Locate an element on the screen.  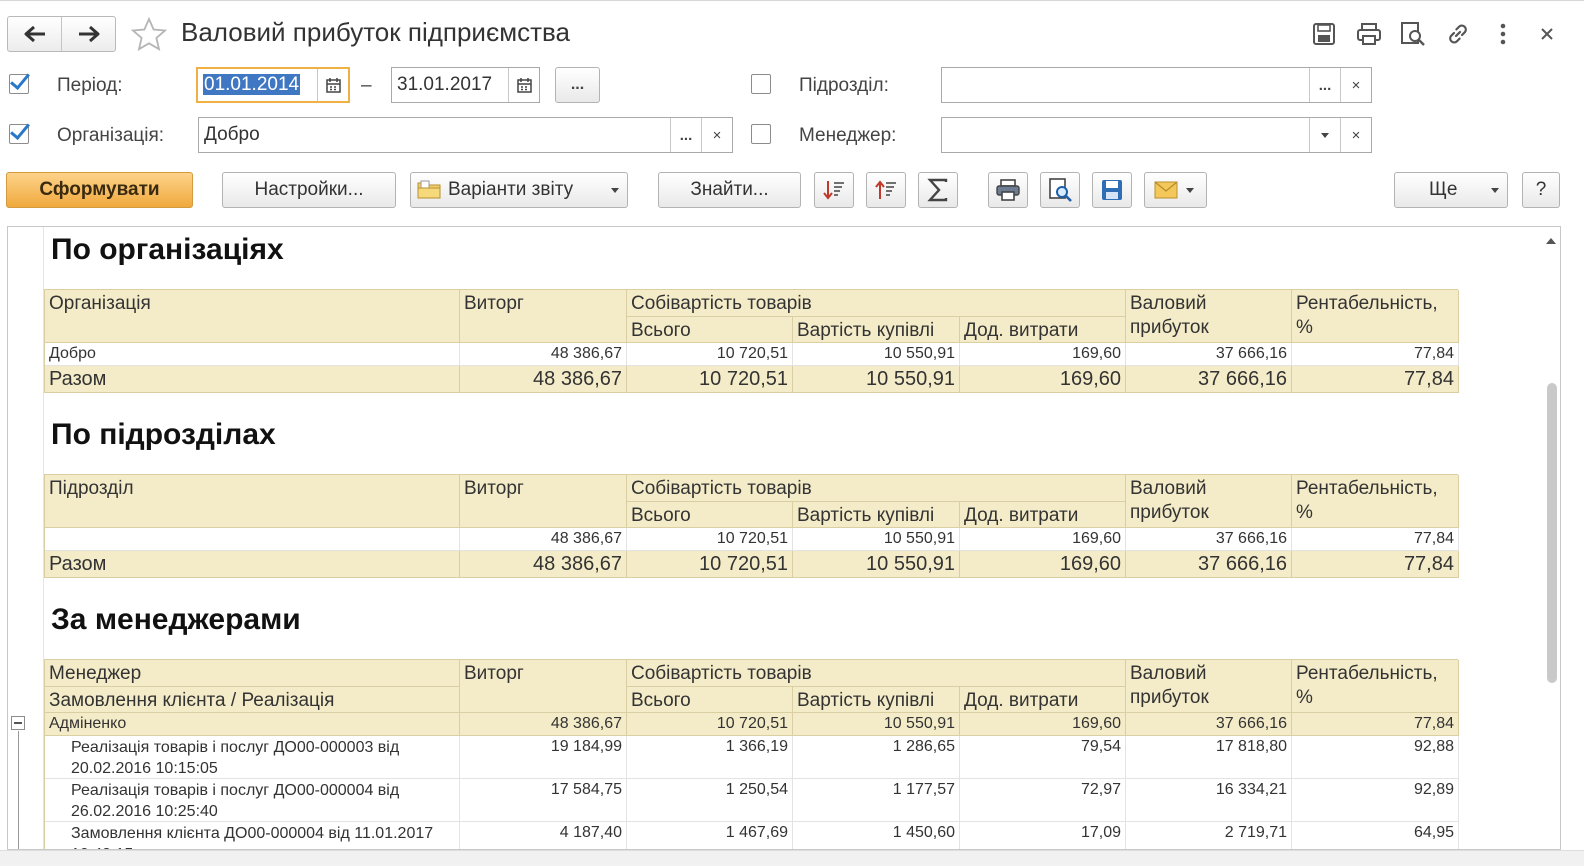
table-cell: 19 184,99 is located at coordinates (543, 757).